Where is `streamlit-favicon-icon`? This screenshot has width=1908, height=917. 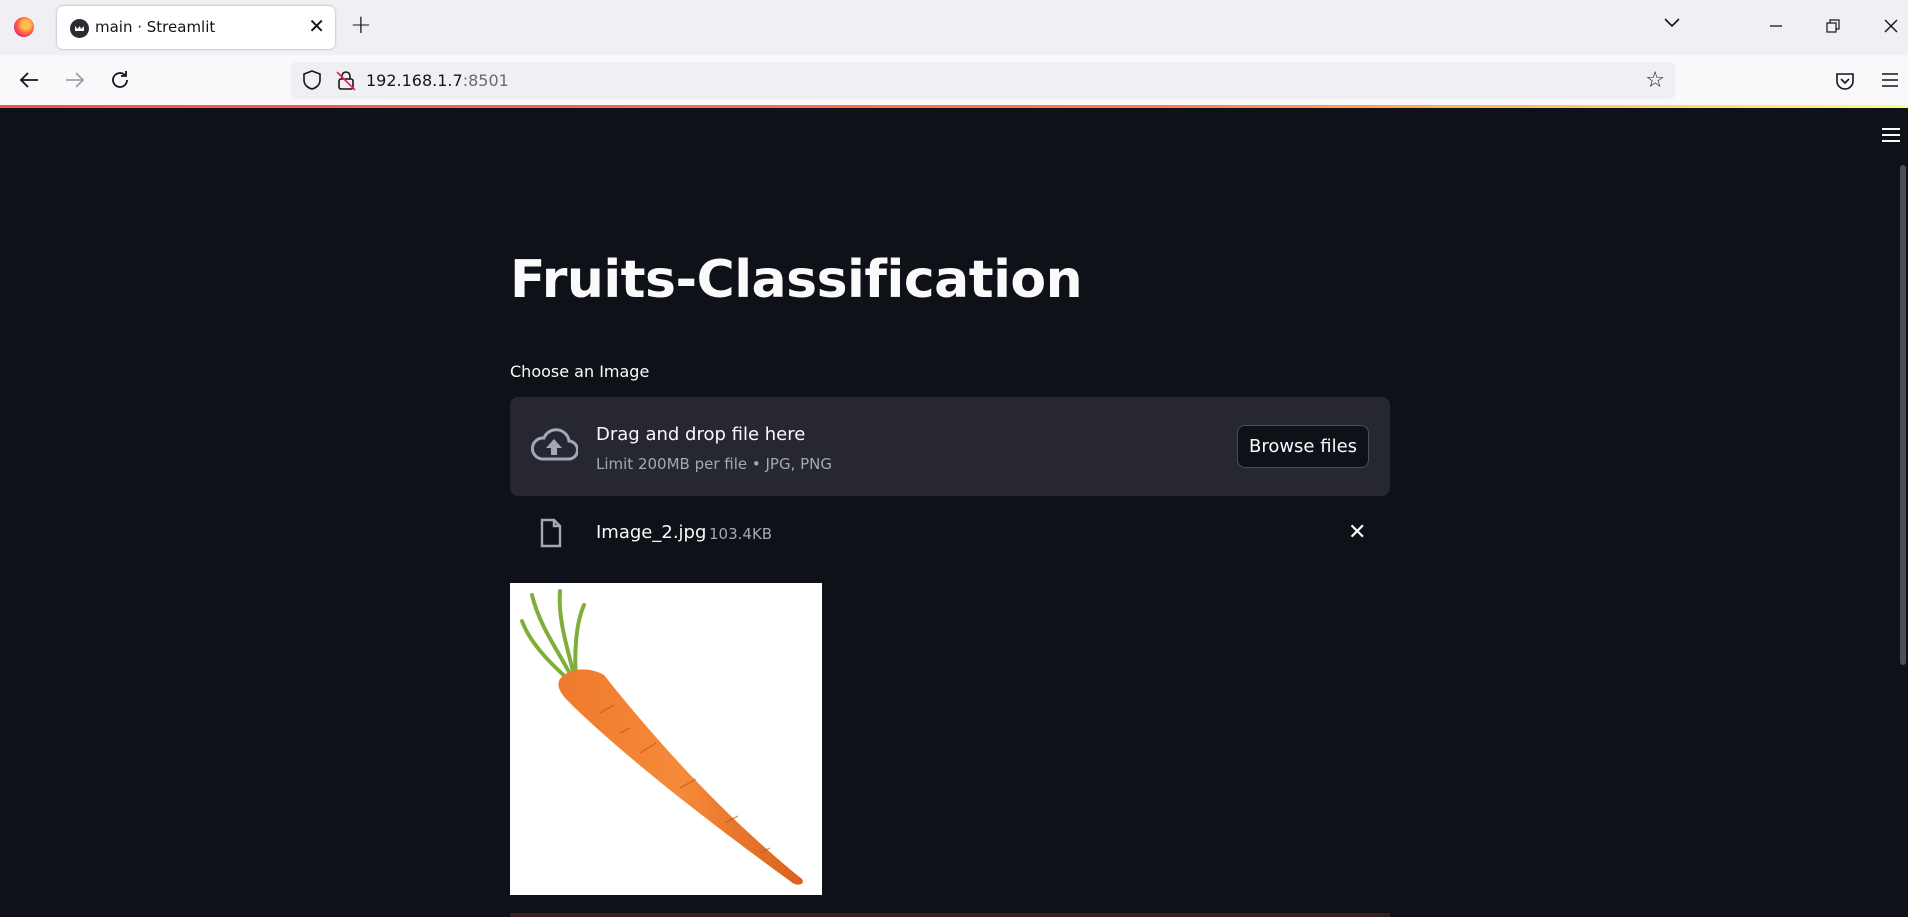 streamlit-favicon-icon is located at coordinates (79, 28).